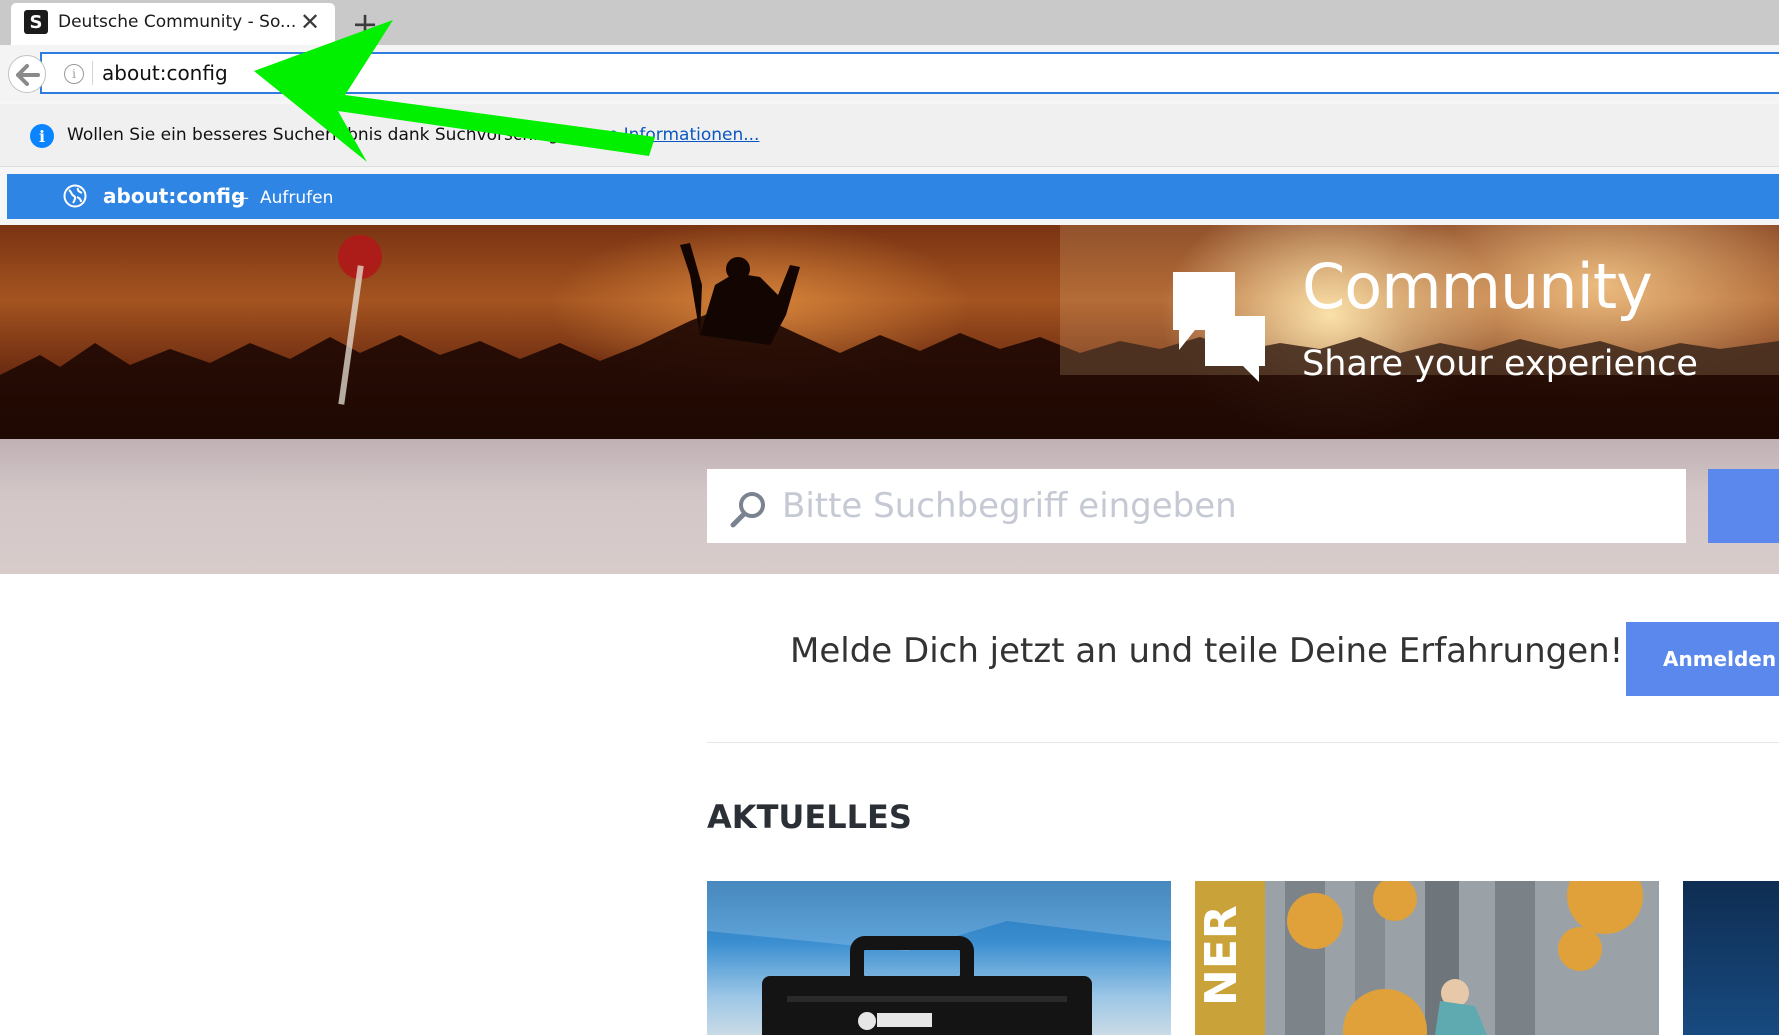 The height and width of the screenshot is (1035, 1779). I want to click on login-button: Anmelden, so click(1702, 659).